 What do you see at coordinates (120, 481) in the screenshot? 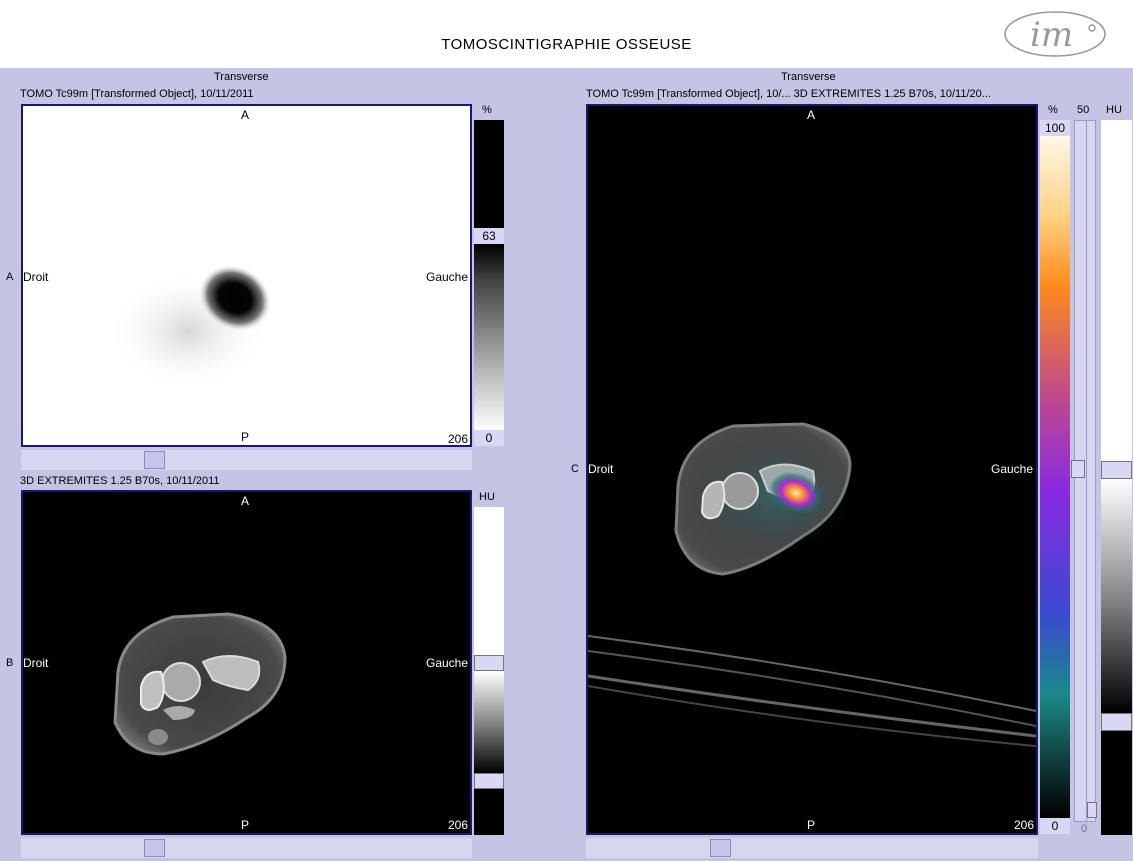
I see `panel-b-series: 3D EXTREMITES 1.25 B70s, 10/11/2011` at bounding box center [120, 481].